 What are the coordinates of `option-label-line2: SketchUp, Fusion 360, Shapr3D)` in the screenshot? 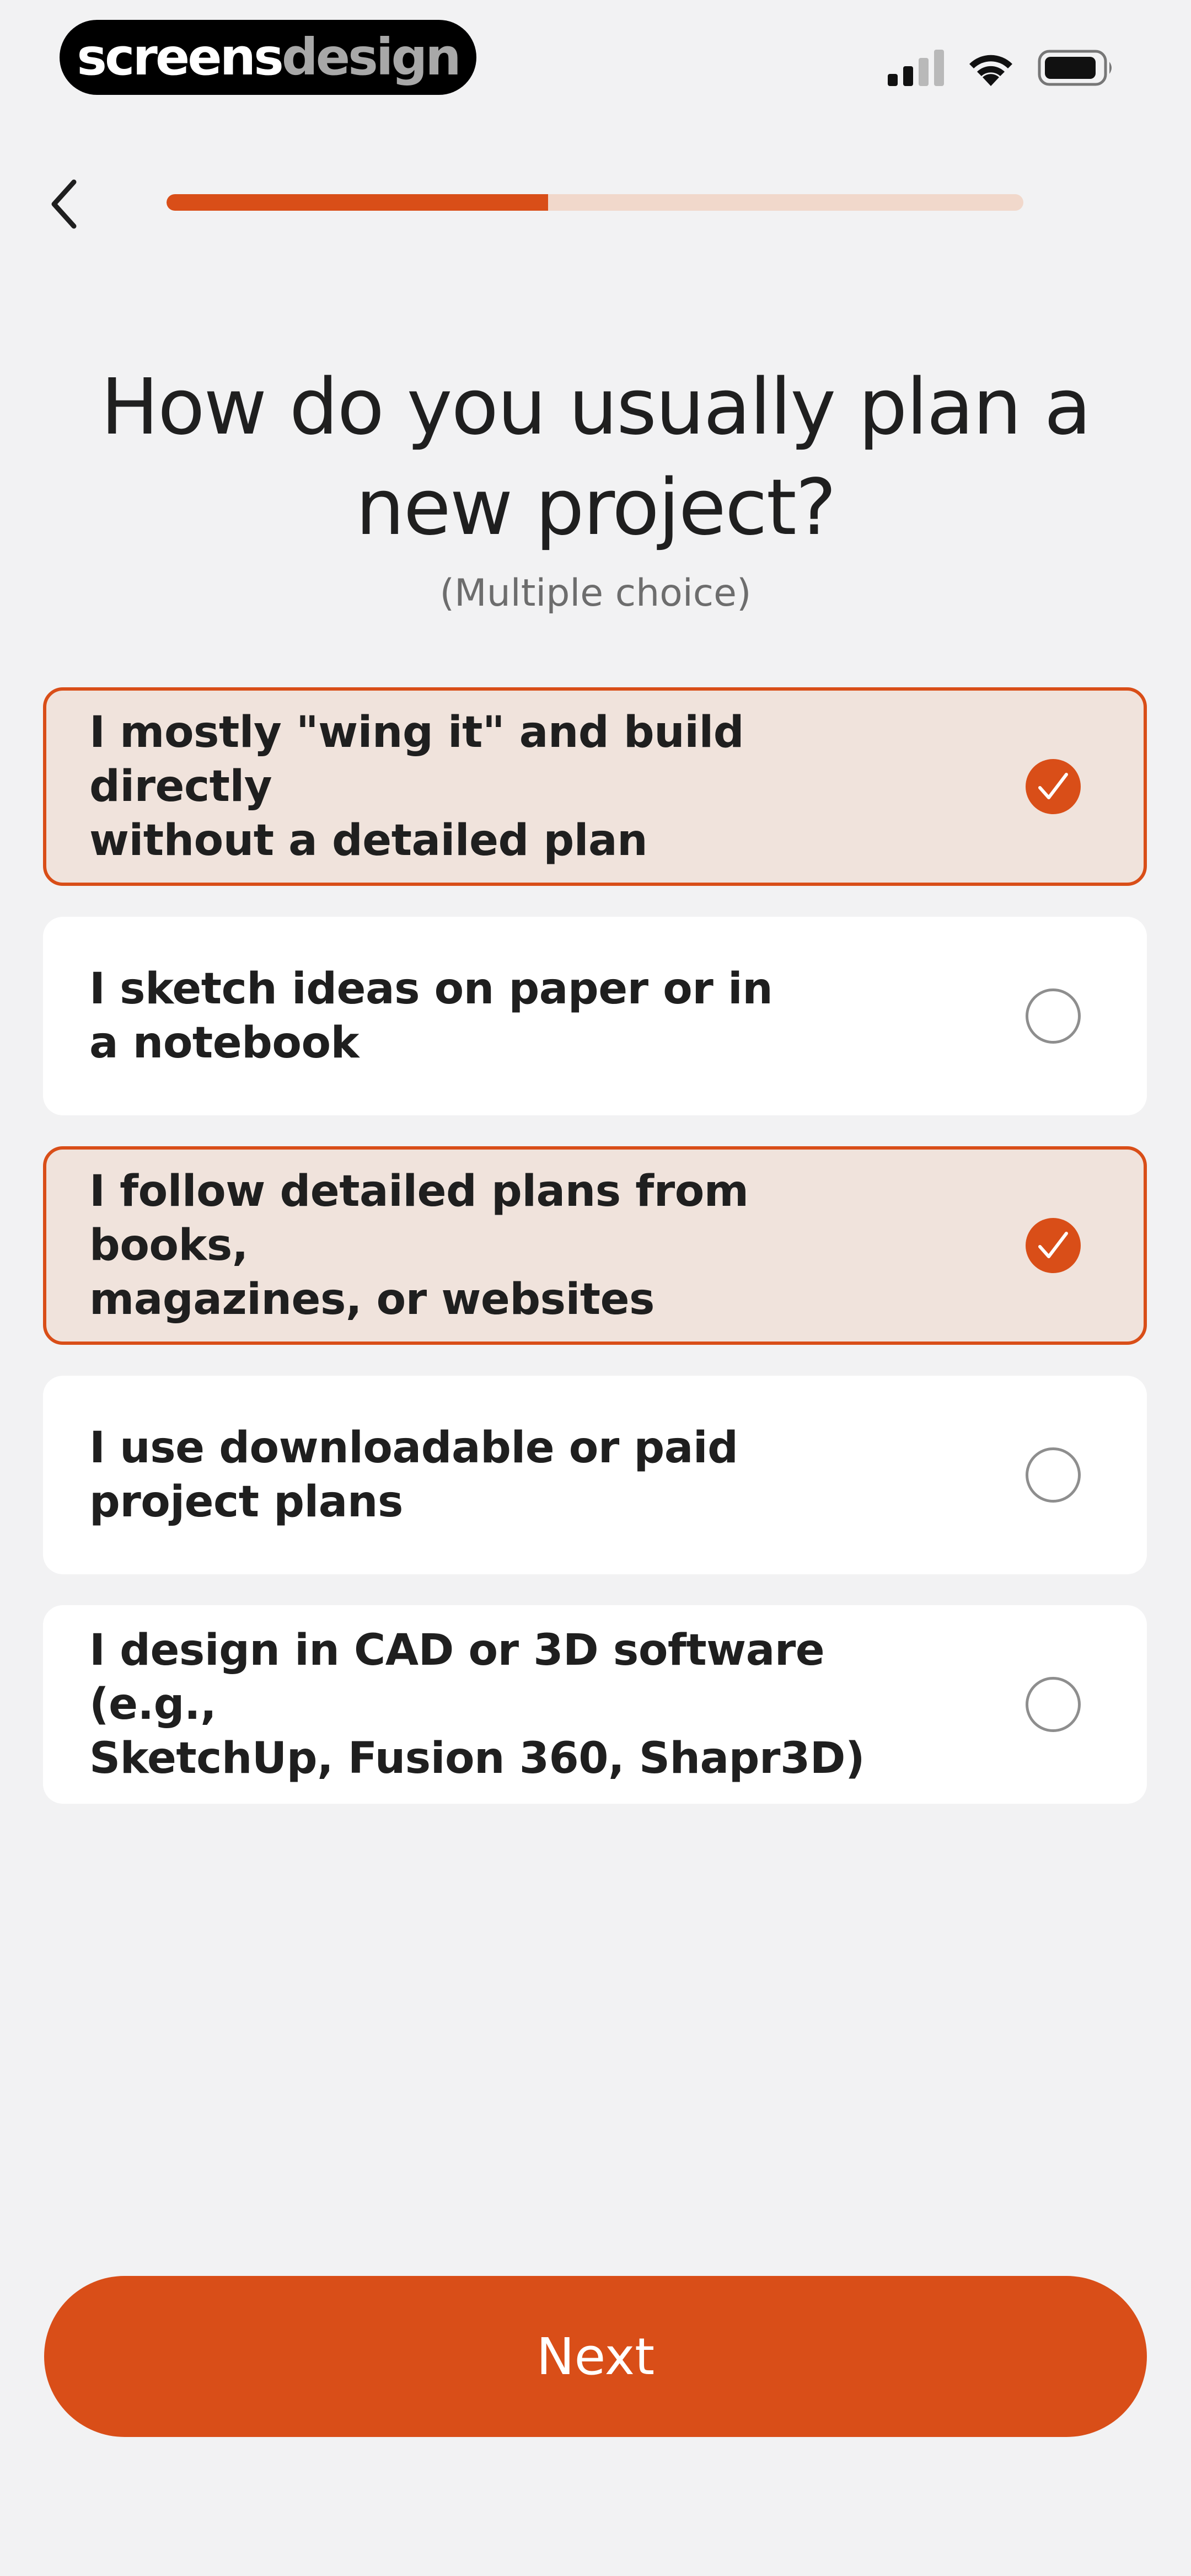 It's located at (477, 1758).